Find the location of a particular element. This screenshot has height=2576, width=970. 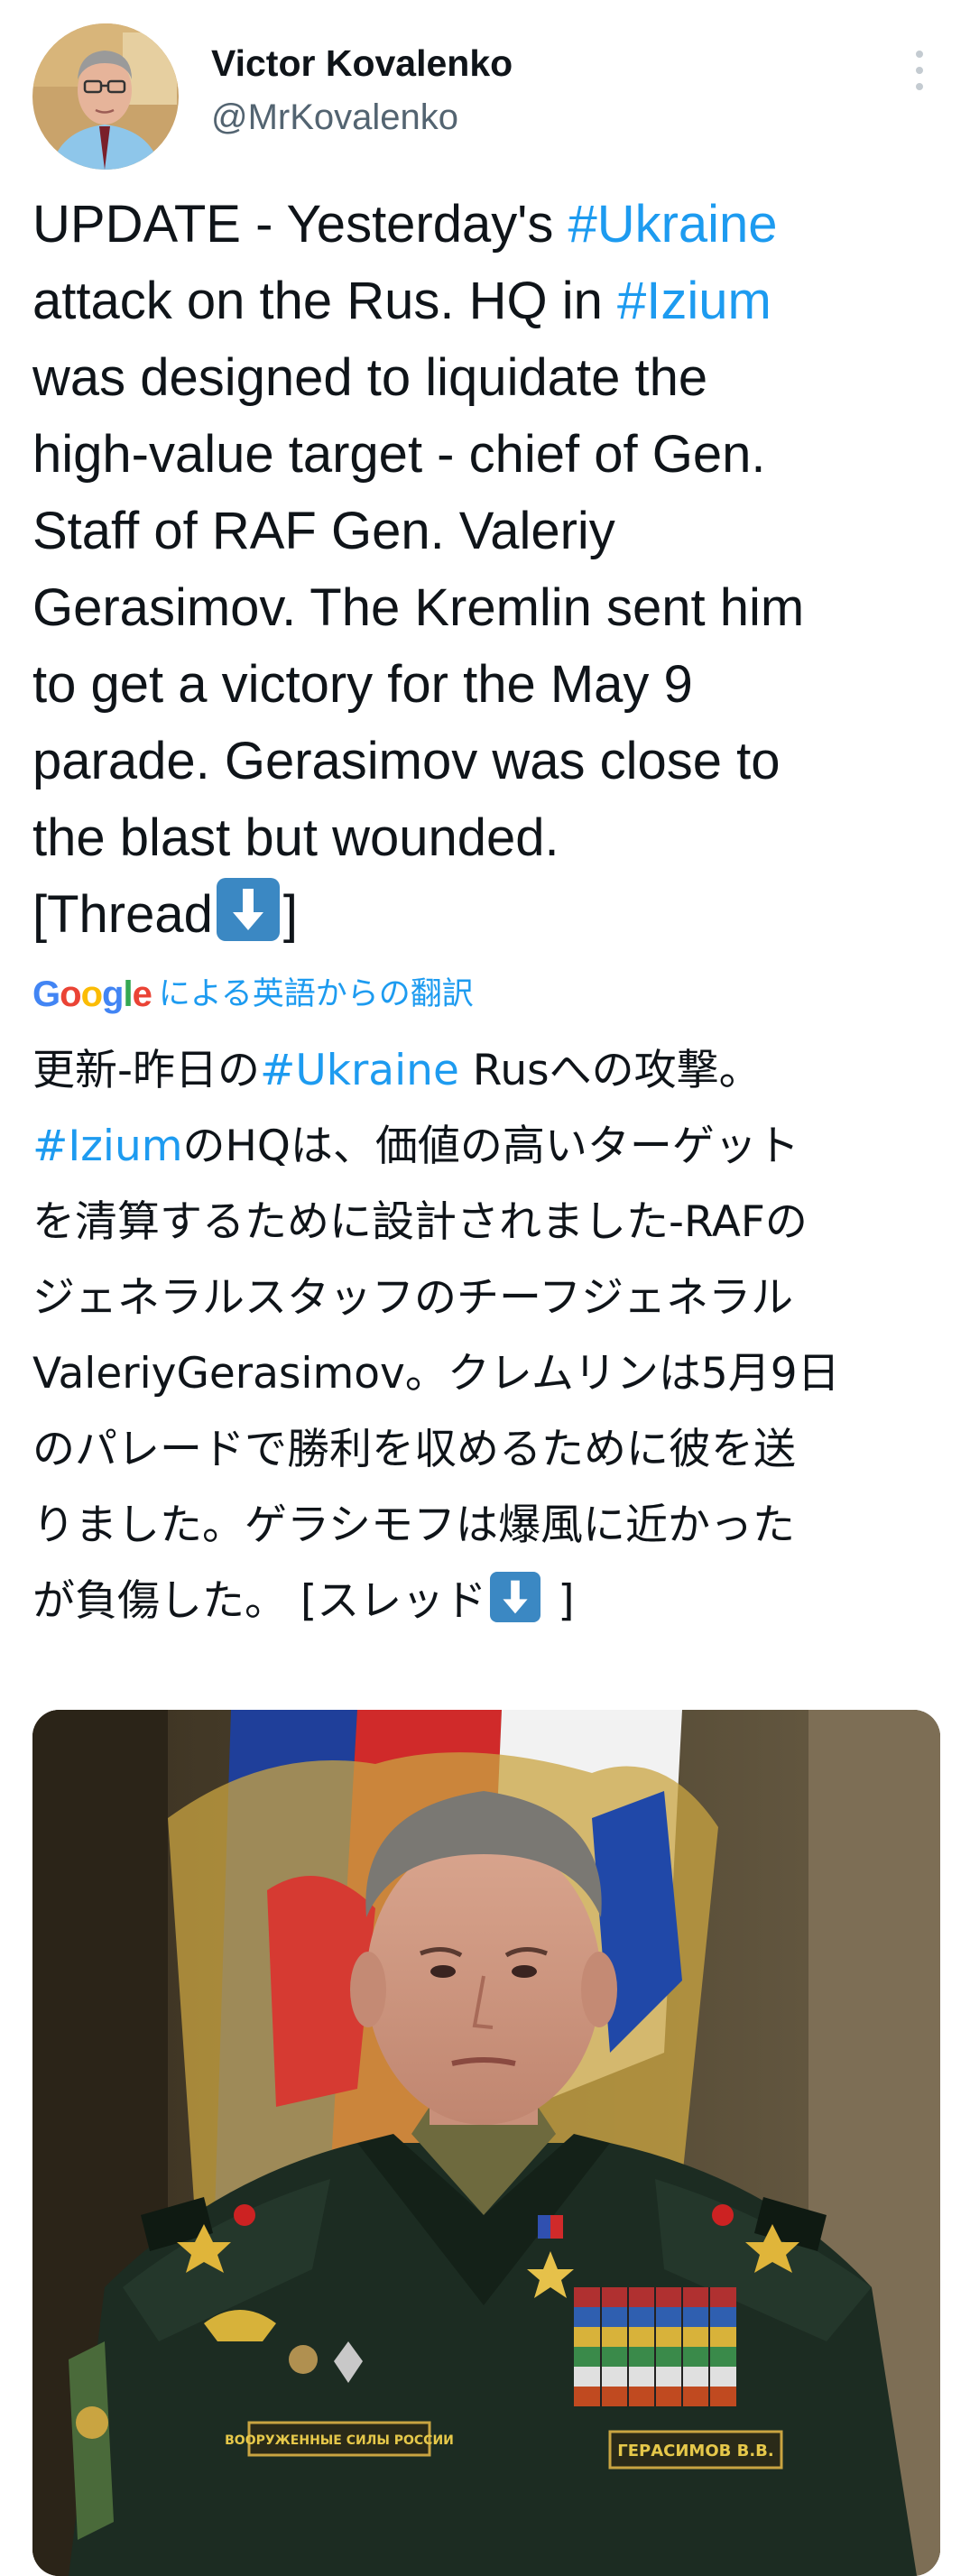

text-line: のパレードで勝利を収めるために彼を送 is located at coordinates (488, 1450).